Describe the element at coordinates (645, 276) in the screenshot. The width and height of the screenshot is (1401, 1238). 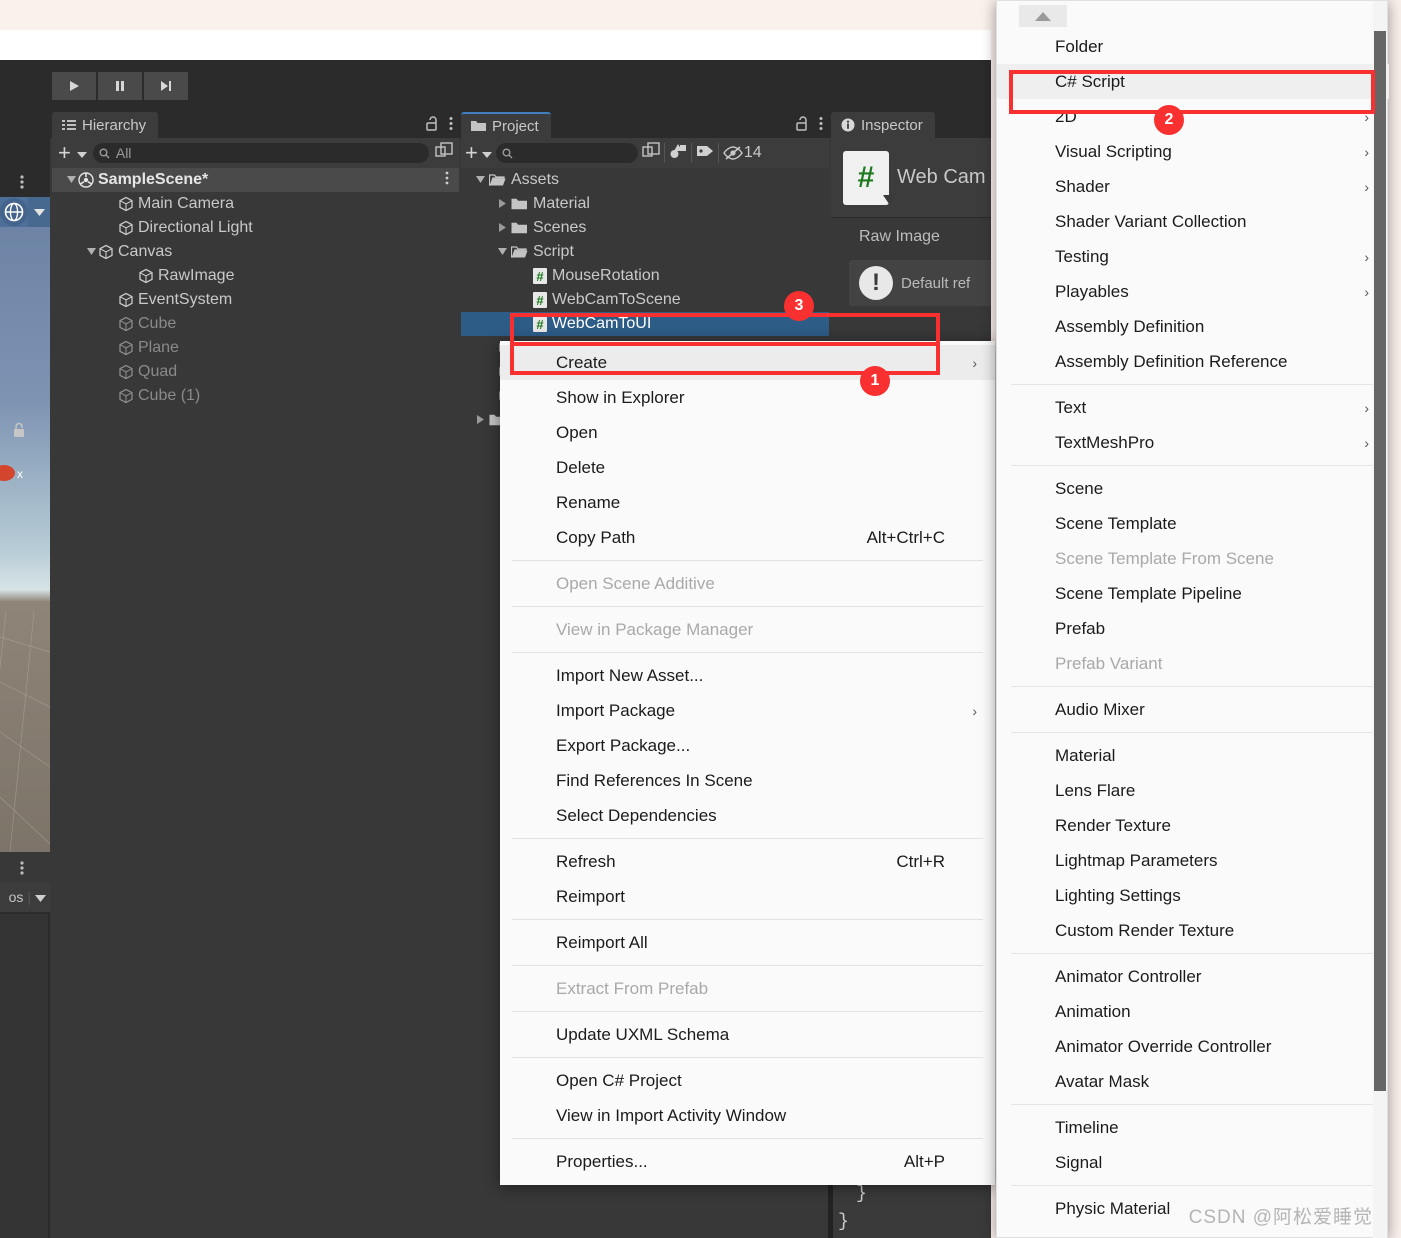
I see `project-row: # MouseRotation` at that location.